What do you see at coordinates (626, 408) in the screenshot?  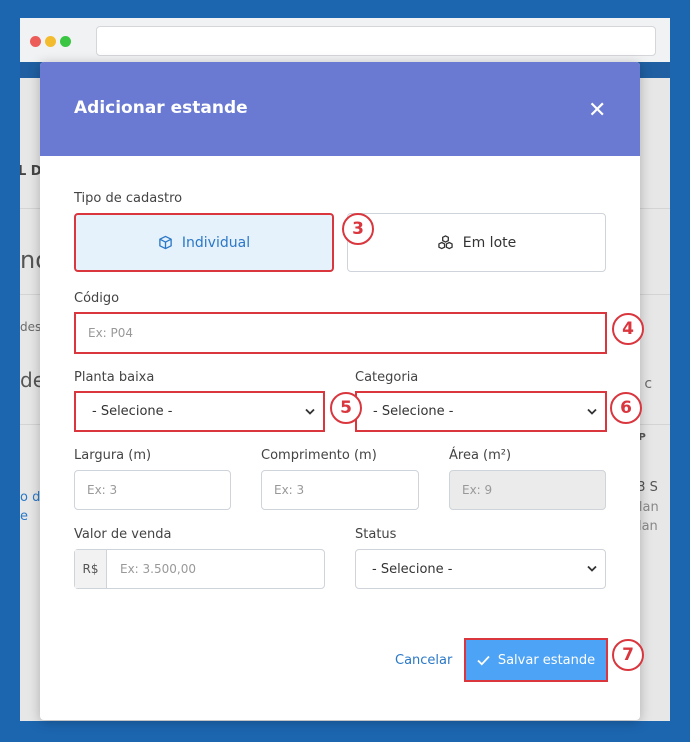 I see `annotation-badge: 6` at bounding box center [626, 408].